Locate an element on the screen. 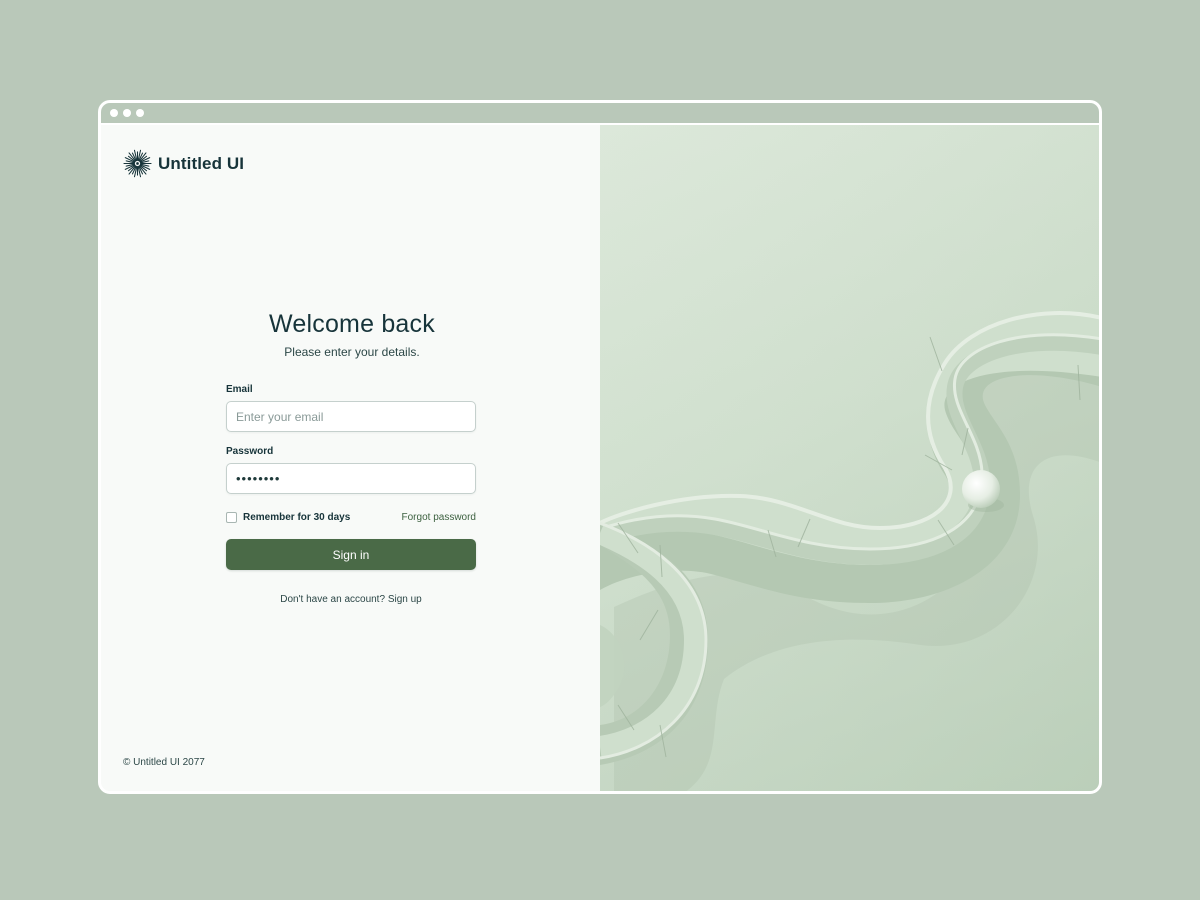 The image size is (1200, 900). page-subtitle: Please enter your details. is located at coordinates (352, 352).